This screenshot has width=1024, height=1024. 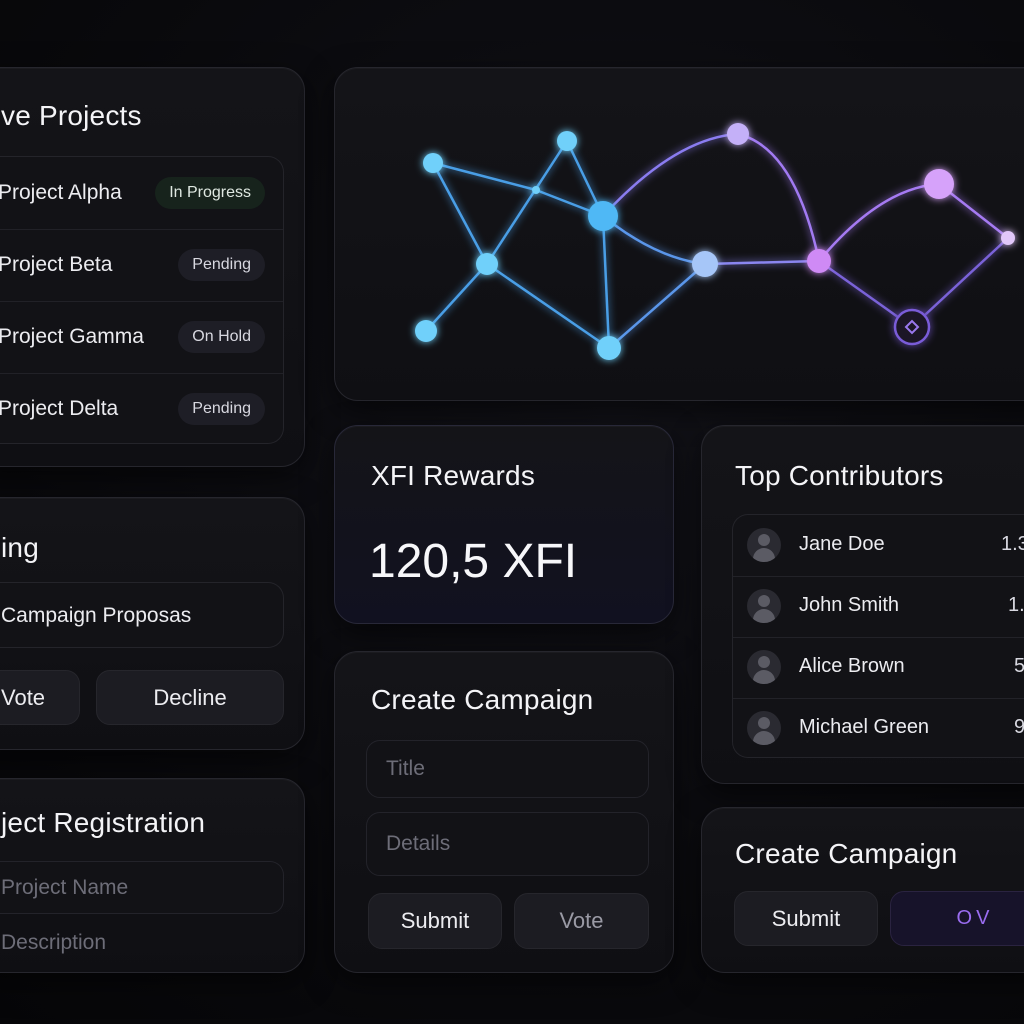 What do you see at coordinates (141, 193) in the screenshot?
I see `project-row-alpha: Project Alpha In Progress` at bounding box center [141, 193].